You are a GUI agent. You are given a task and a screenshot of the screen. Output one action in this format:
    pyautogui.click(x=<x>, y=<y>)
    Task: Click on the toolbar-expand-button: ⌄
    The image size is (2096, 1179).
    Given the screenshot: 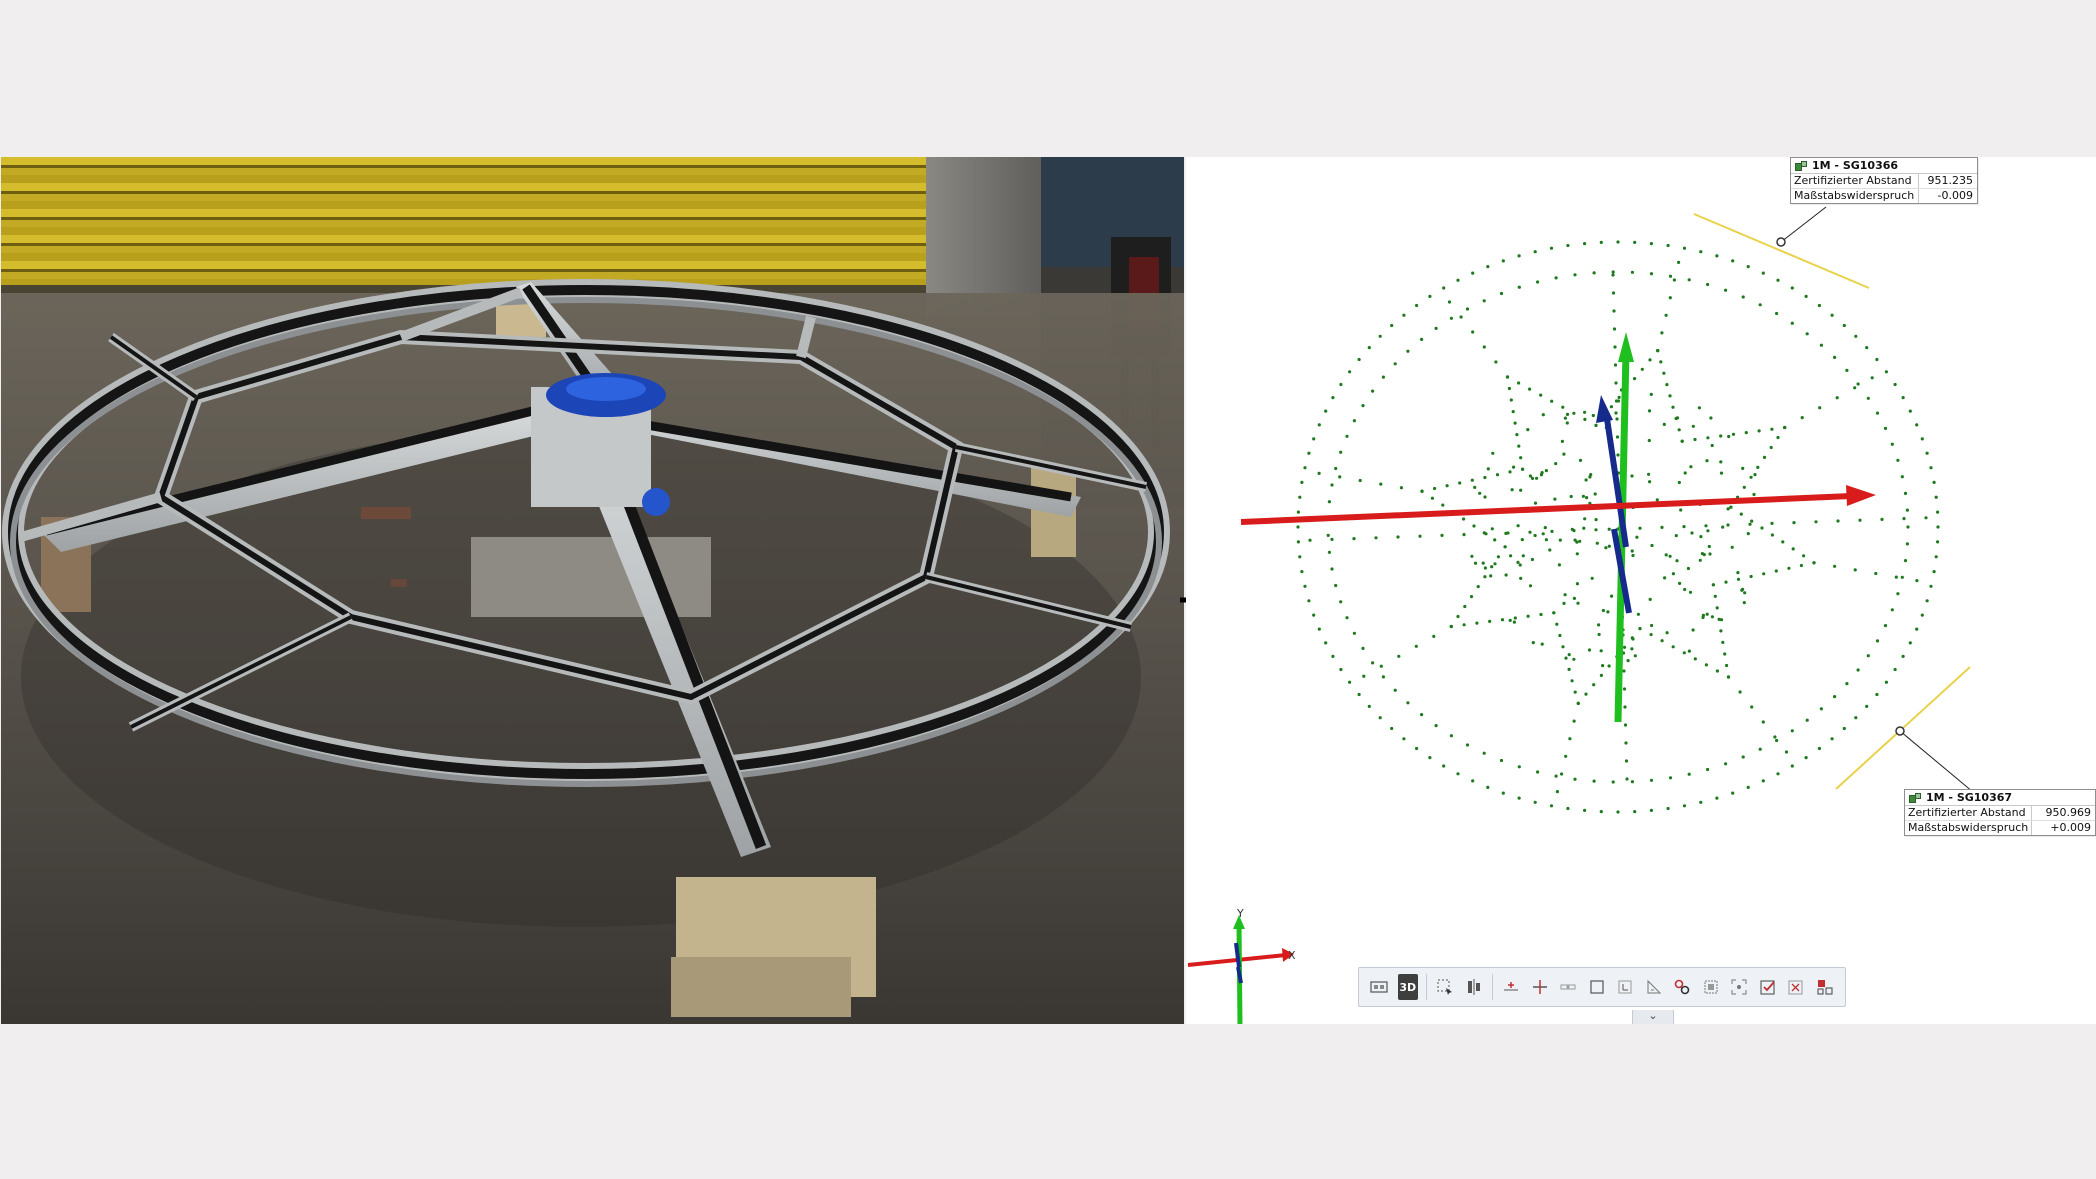 What is the action you would take?
    pyautogui.click(x=1653, y=1017)
    